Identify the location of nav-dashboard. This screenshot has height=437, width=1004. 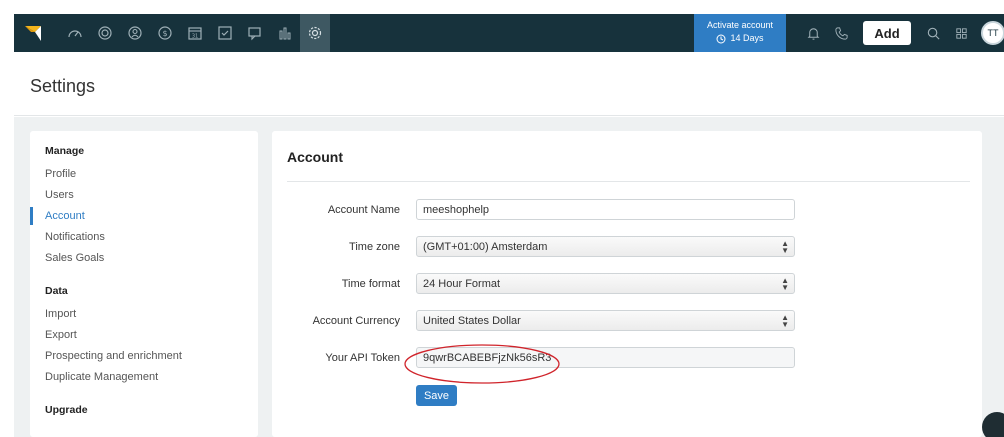
(75, 33).